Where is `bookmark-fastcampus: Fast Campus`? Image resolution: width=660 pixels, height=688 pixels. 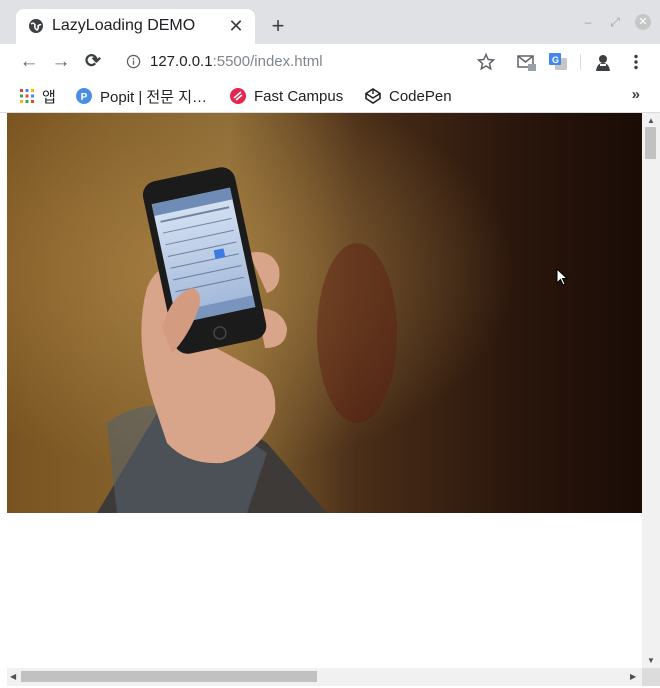
bookmark-fastcampus: Fast Campus is located at coordinates (286, 96).